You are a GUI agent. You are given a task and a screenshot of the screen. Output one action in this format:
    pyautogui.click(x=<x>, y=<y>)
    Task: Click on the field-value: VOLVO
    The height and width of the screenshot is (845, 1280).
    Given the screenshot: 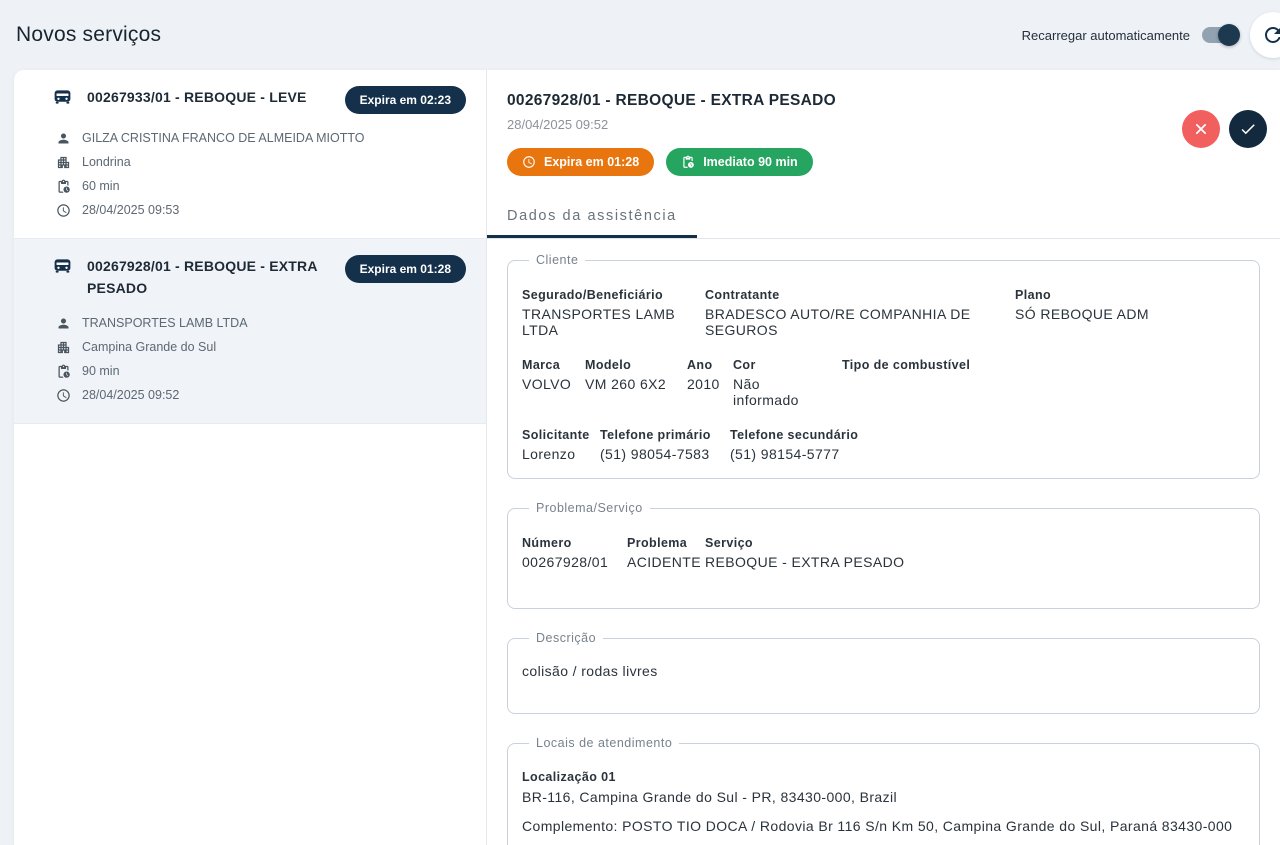 What is the action you would take?
    pyautogui.click(x=547, y=384)
    